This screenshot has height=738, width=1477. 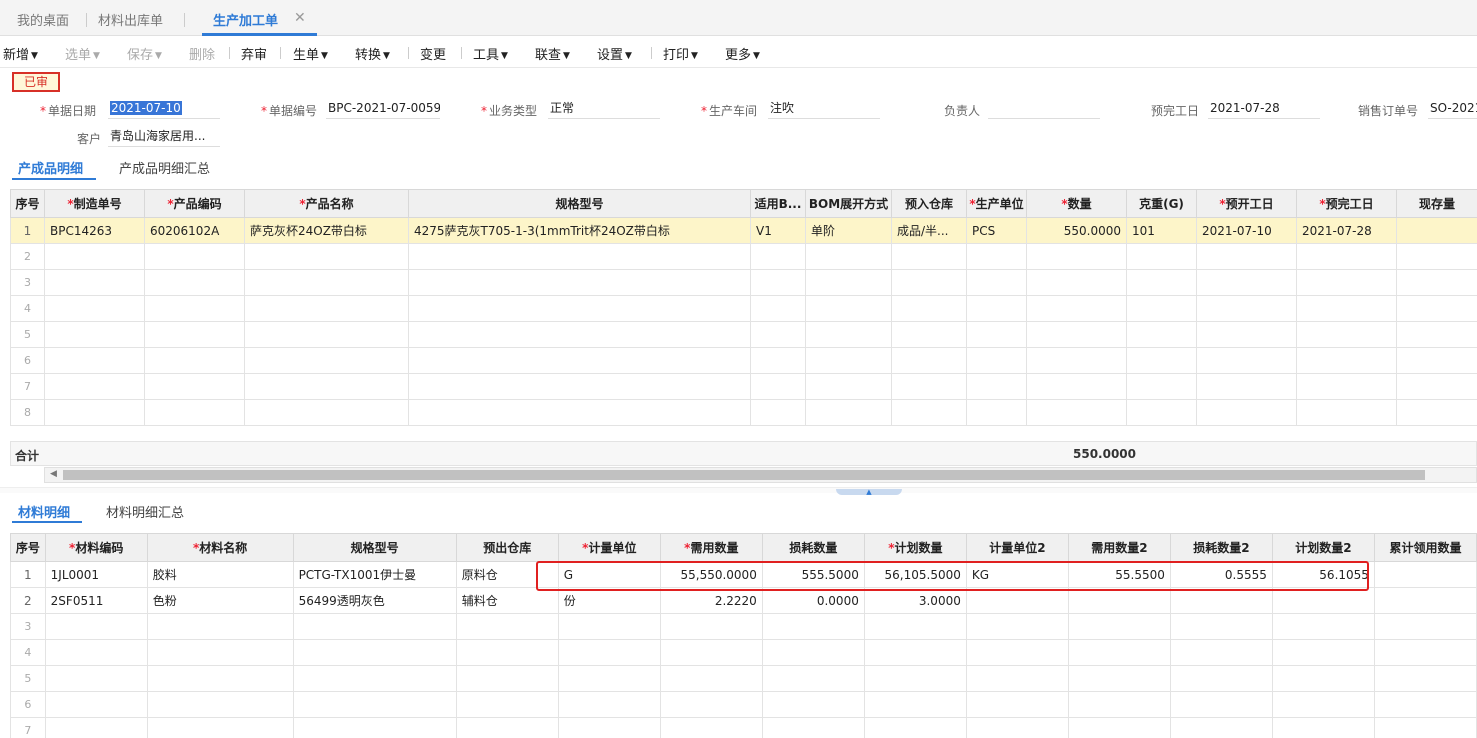 What do you see at coordinates (711, 600) in the screenshot?
I see `table-cell: 2.2220` at bounding box center [711, 600].